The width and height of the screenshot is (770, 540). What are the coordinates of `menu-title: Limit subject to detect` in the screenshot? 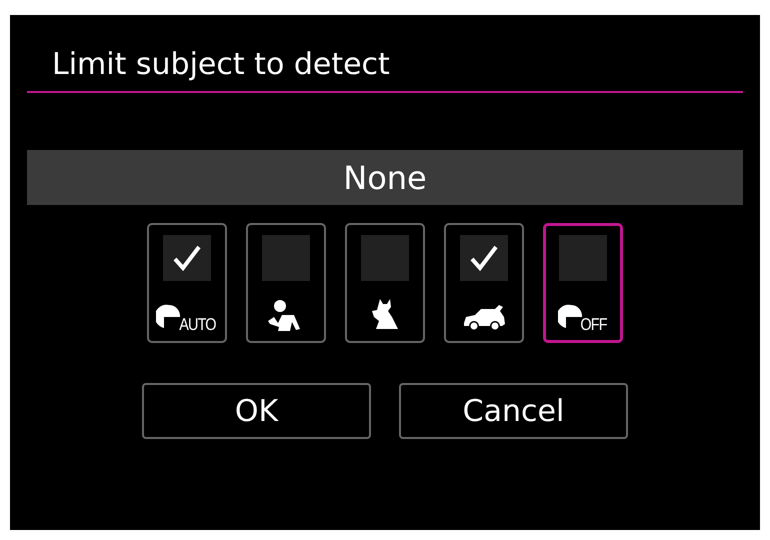 It's located at (385, 69).